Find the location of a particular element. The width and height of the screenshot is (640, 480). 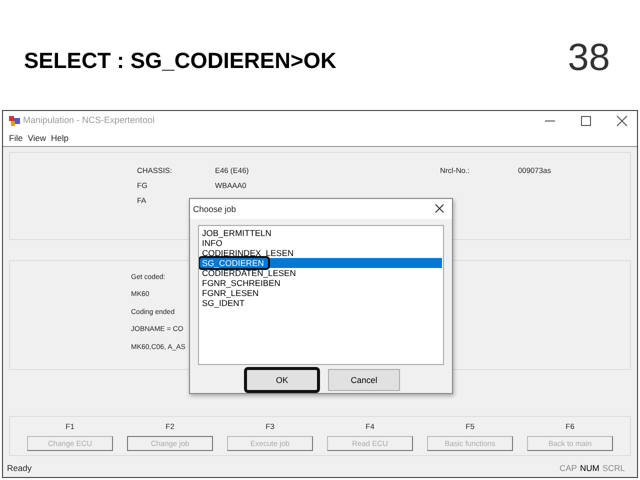

job-item: INFO is located at coordinates (321, 243).